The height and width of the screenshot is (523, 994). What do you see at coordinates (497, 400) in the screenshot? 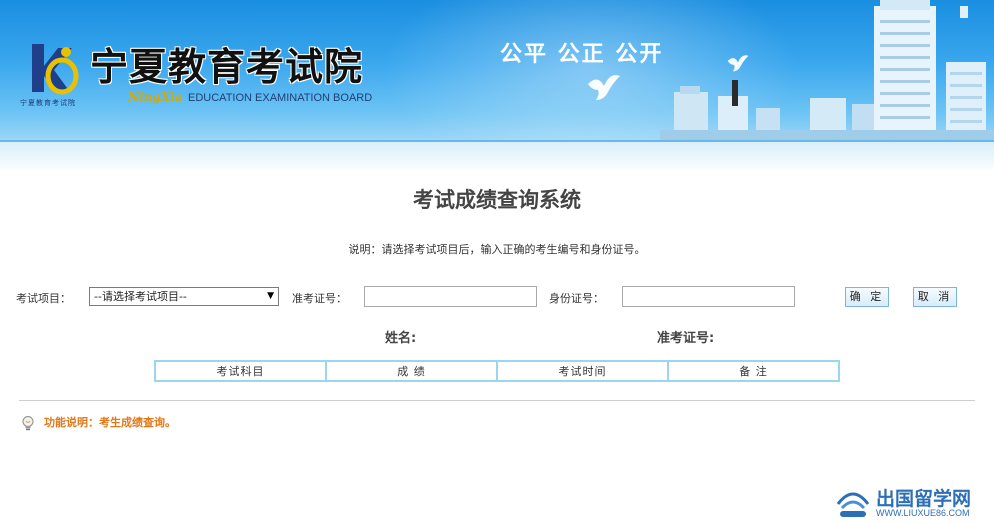
I see `divider` at bounding box center [497, 400].